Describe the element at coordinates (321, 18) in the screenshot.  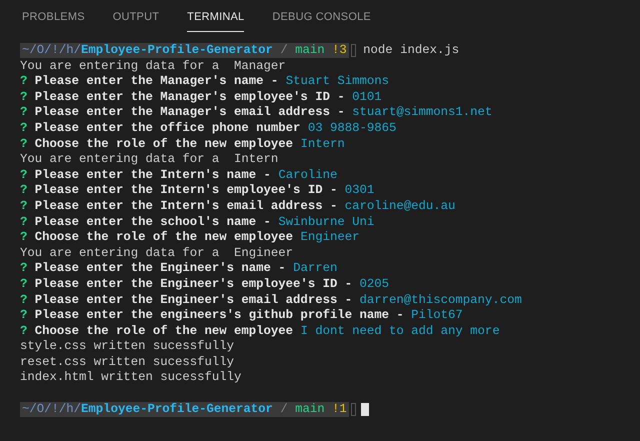
I see `panel-tab: DEBUG CONSOLE` at that location.